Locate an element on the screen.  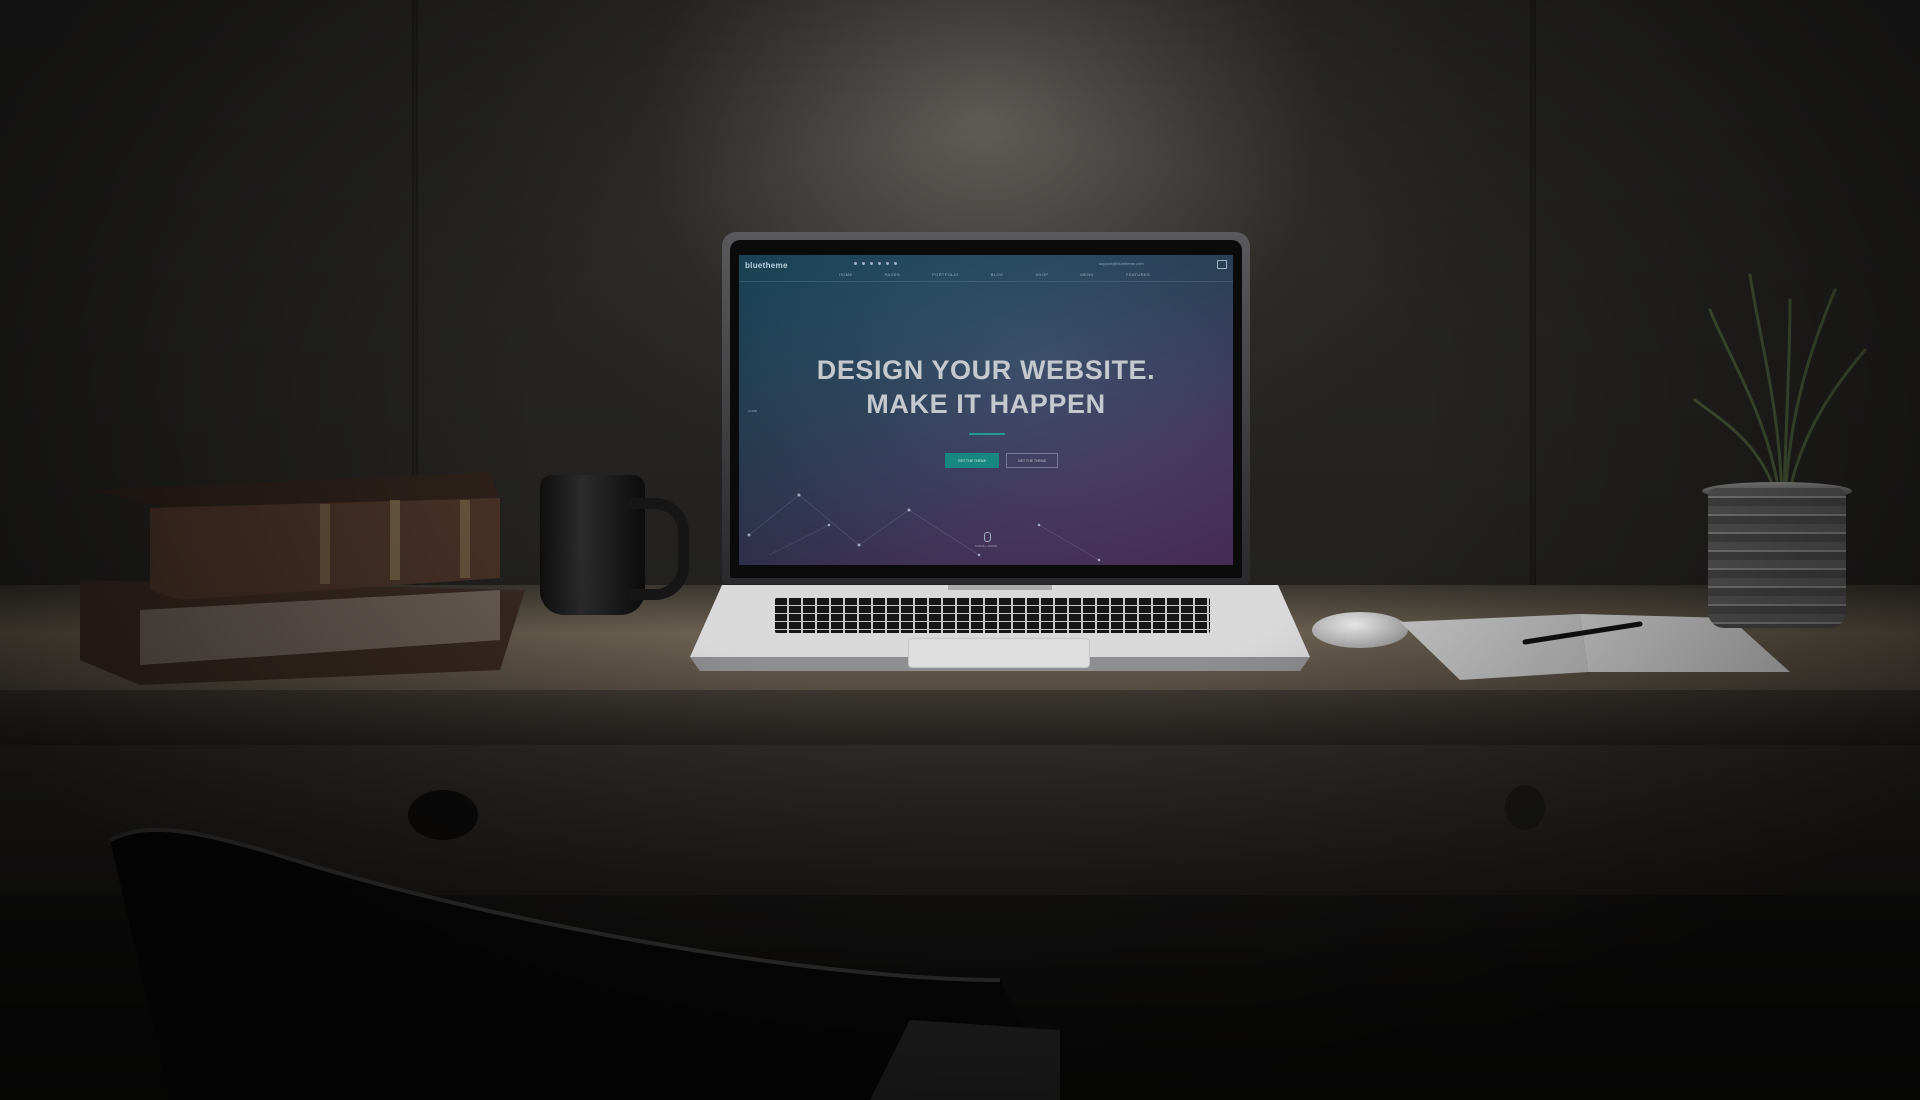
hero-headline-line1: DESIGN YOUR WEBSITE. is located at coordinates (986, 370).